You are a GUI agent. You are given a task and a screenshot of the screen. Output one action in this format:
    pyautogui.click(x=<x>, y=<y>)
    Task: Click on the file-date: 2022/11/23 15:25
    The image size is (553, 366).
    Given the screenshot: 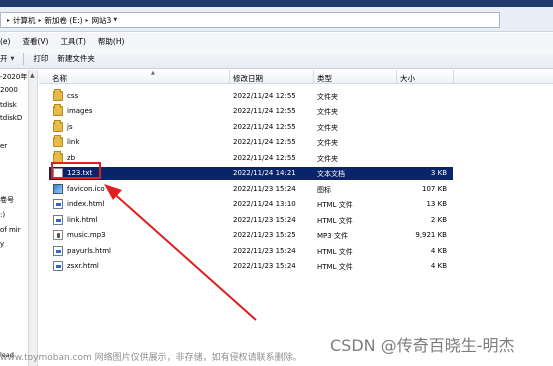 What is the action you would take?
    pyautogui.click(x=264, y=235)
    